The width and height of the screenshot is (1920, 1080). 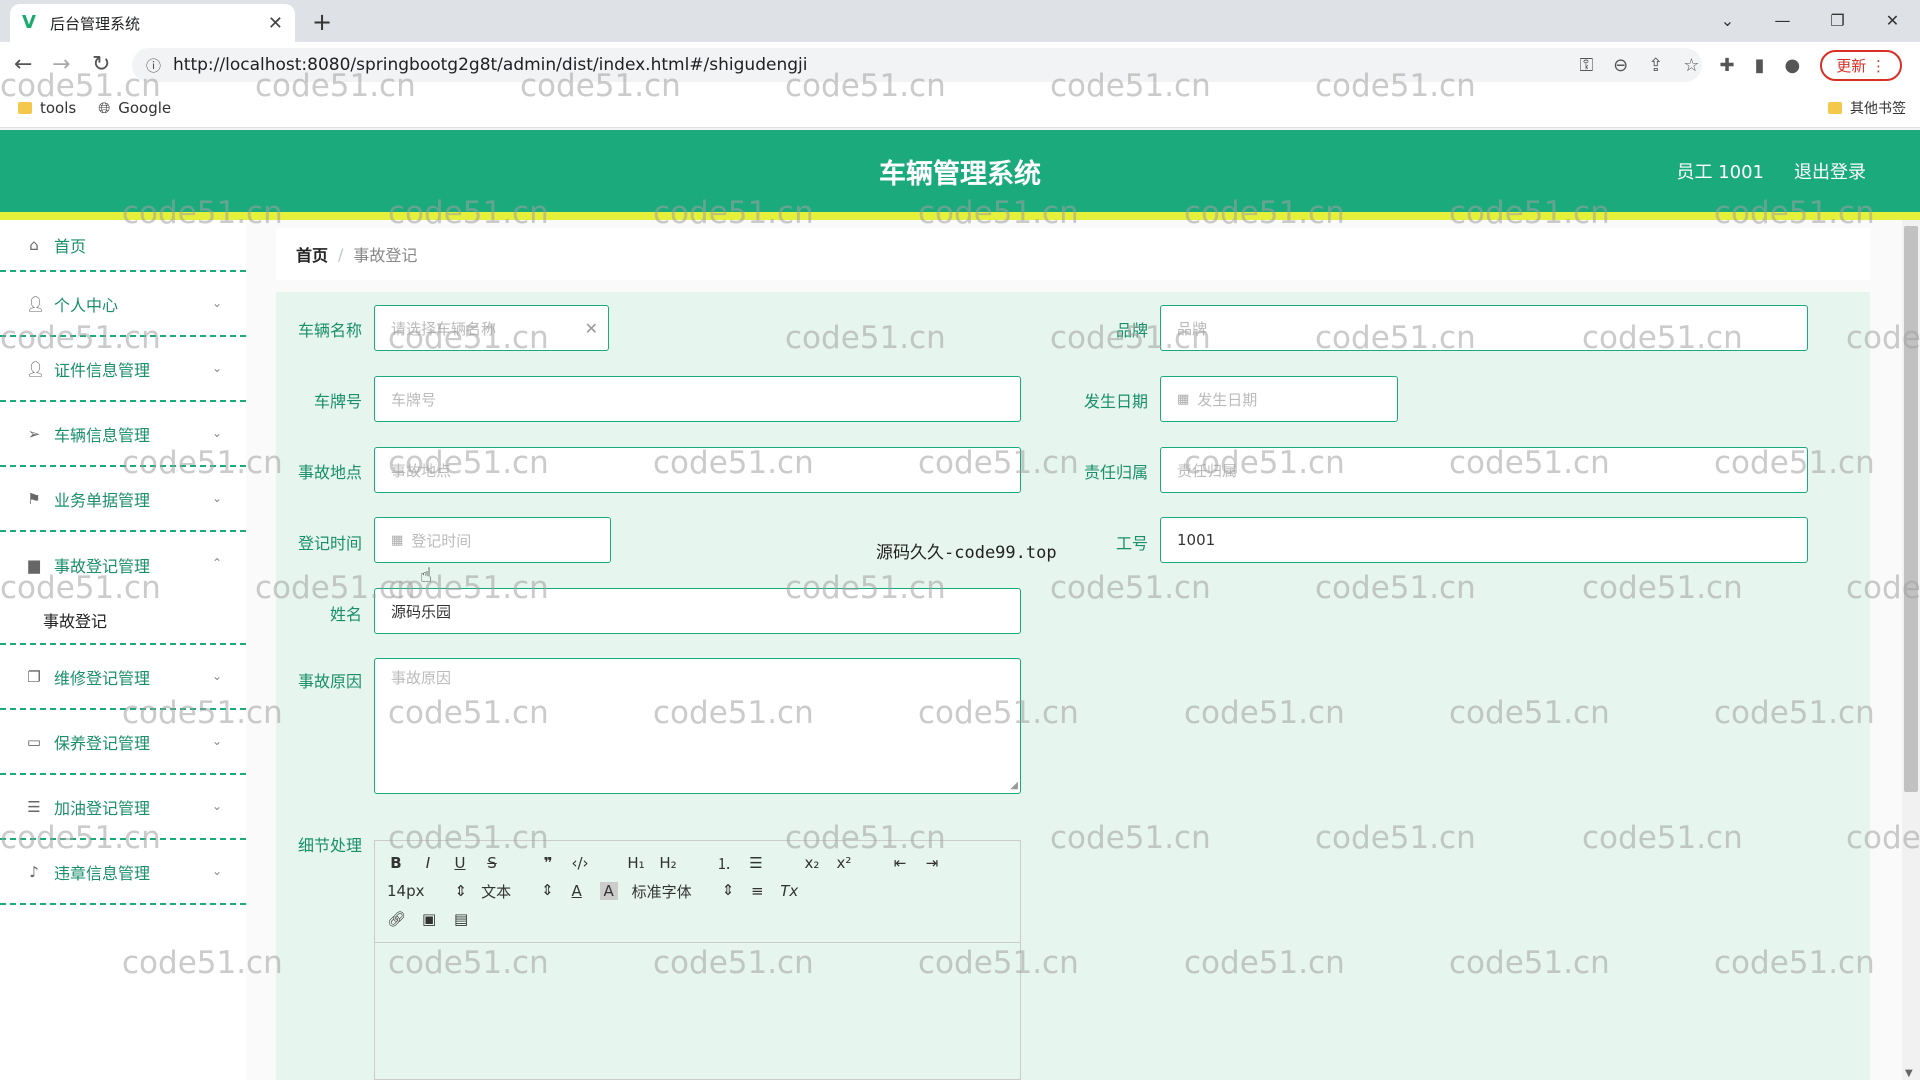 What do you see at coordinates (123, 872) in the screenshot?
I see `sidebar-item-violations: ♪ 违章信息管理 ⌄` at bounding box center [123, 872].